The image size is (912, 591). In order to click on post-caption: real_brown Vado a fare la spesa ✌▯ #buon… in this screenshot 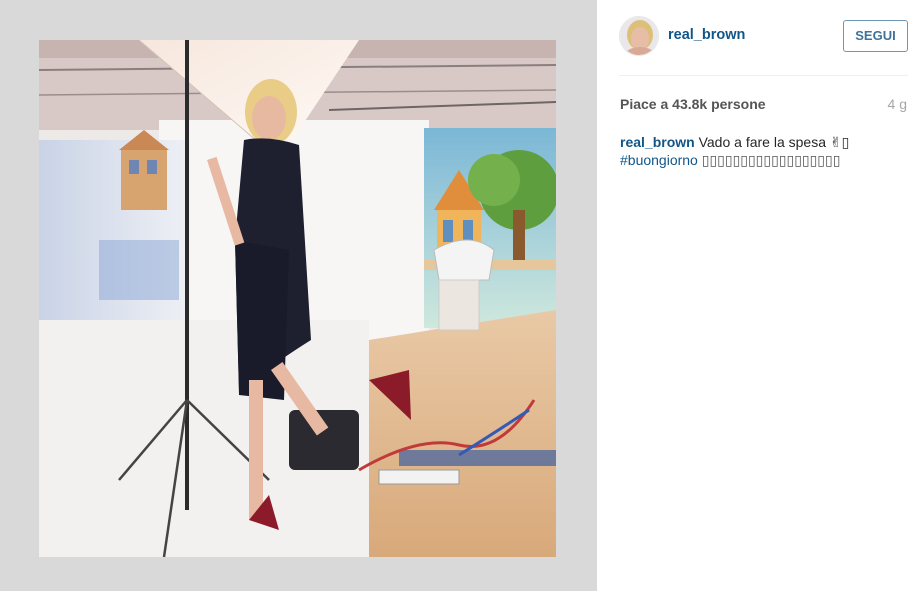, I will do `click(762, 151)`.